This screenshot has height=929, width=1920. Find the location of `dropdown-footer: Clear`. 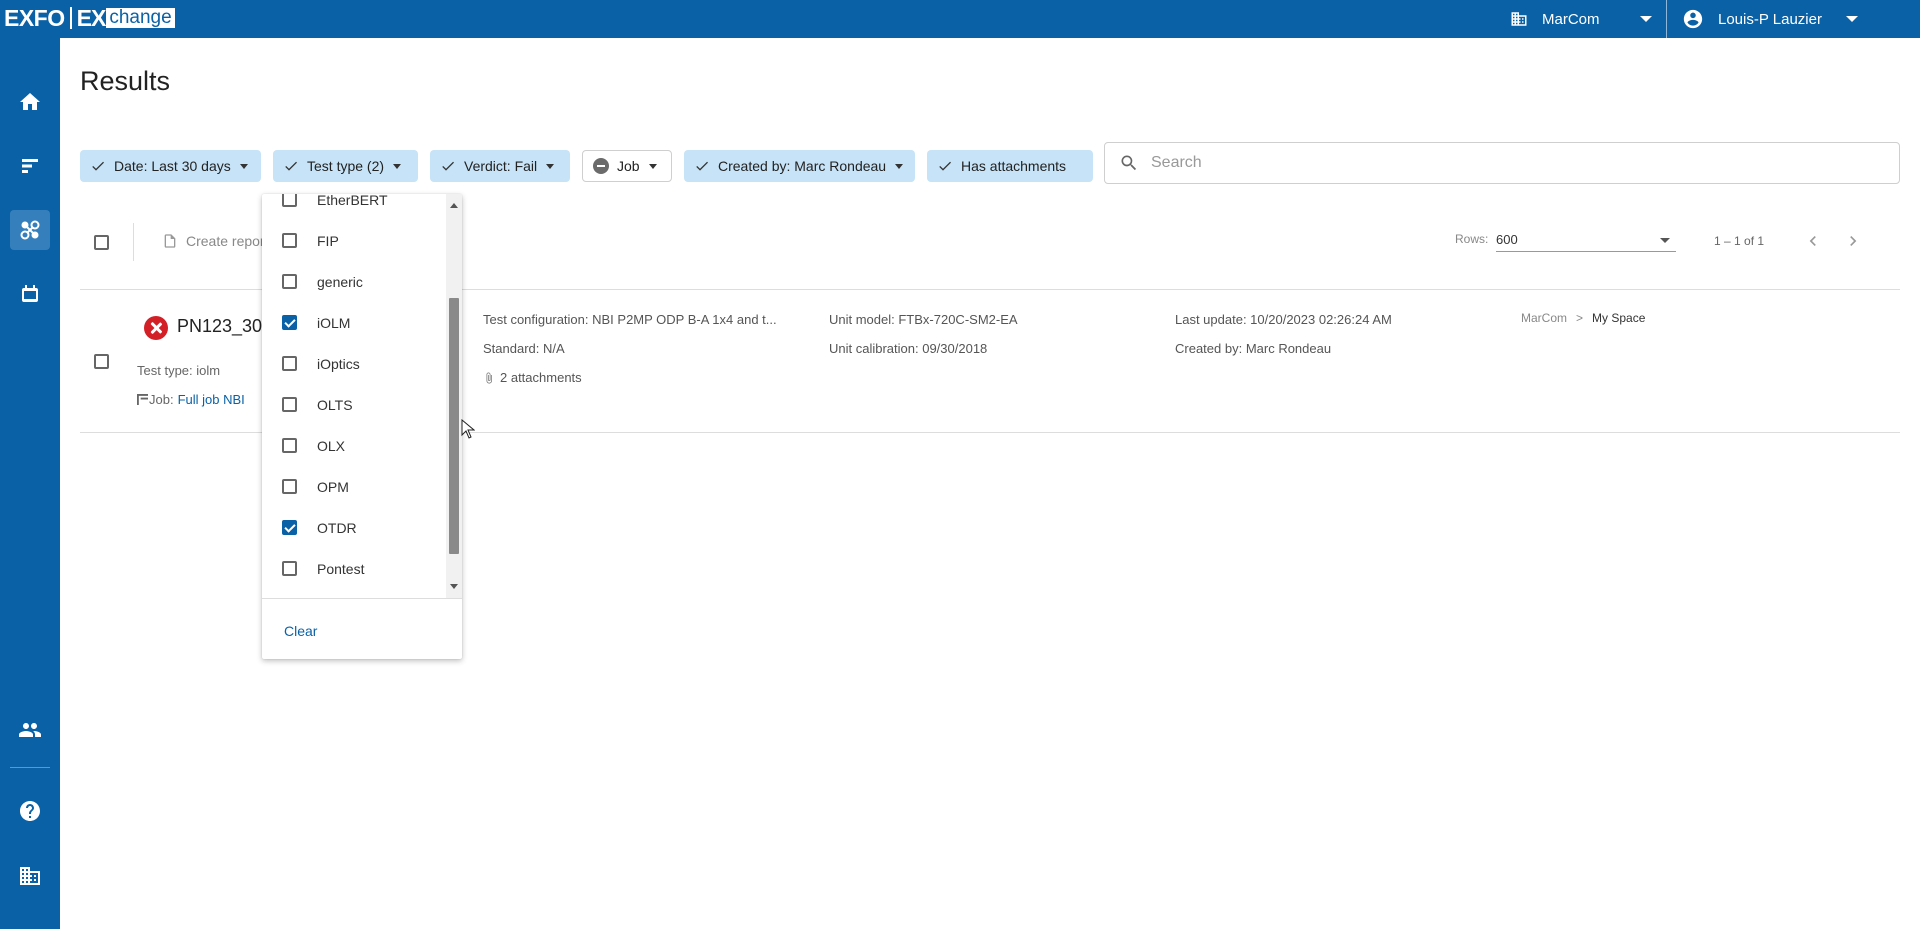

dropdown-footer: Clear is located at coordinates (362, 628).